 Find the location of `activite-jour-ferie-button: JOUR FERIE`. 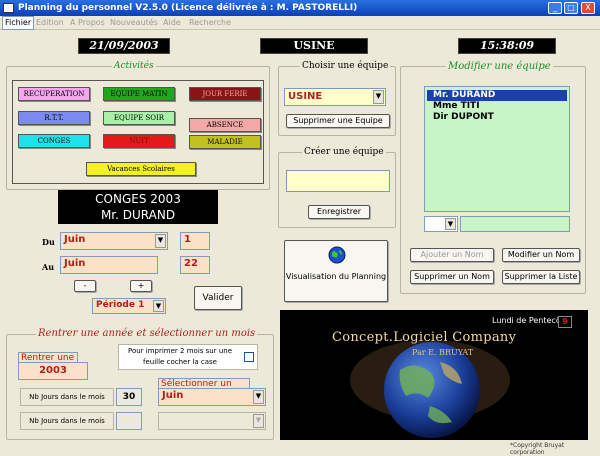

activite-jour-ferie-button: JOUR FERIE is located at coordinates (225, 94).